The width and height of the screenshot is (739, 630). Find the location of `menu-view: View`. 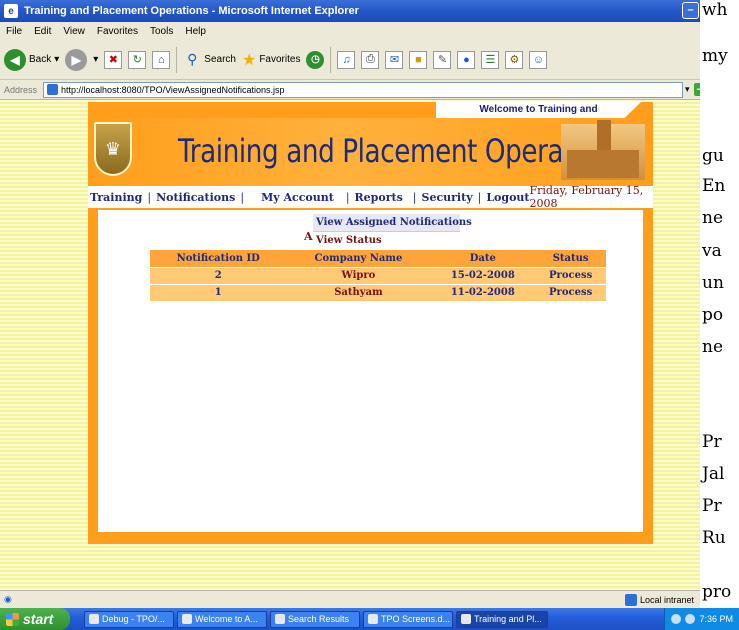

menu-view: View is located at coordinates (74, 31).